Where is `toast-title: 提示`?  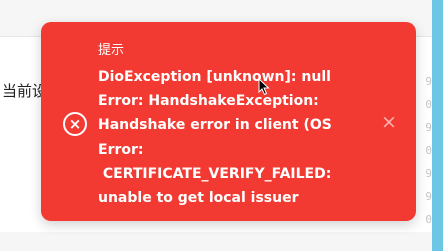 toast-title: 提示 is located at coordinates (111, 50).